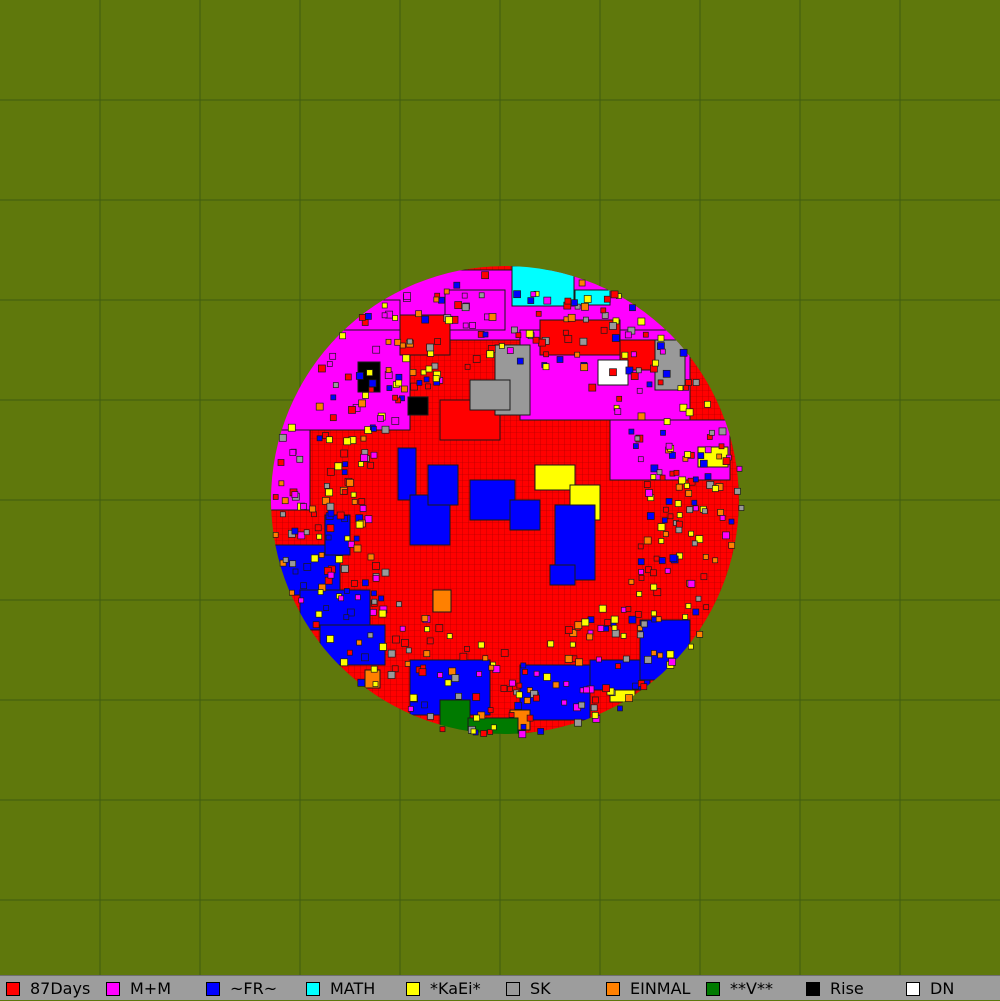 The image size is (1000, 1001). Describe the element at coordinates (913, 988) in the screenshot. I see `legend-swatch-dn` at that location.